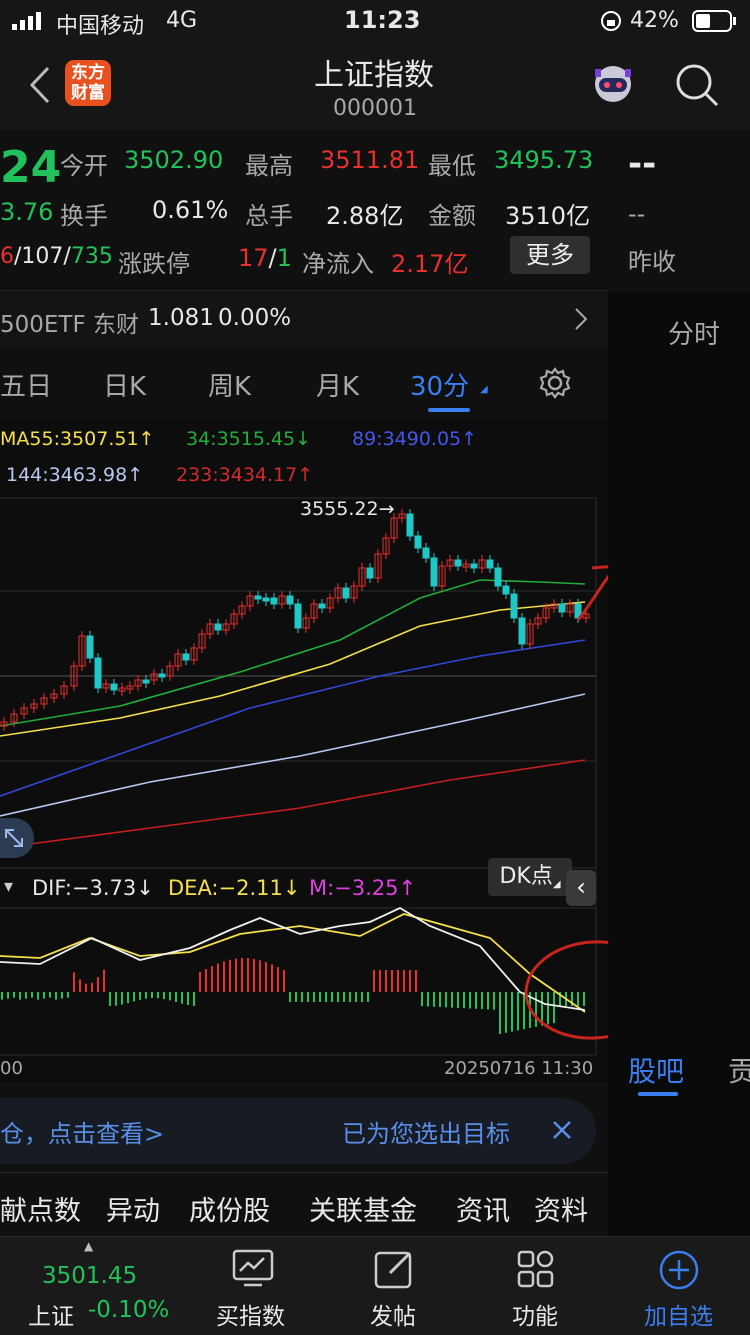 The width and height of the screenshot is (750, 1335). Describe the element at coordinates (84, 216) in the screenshot. I see `turnover-label: 换手` at that location.